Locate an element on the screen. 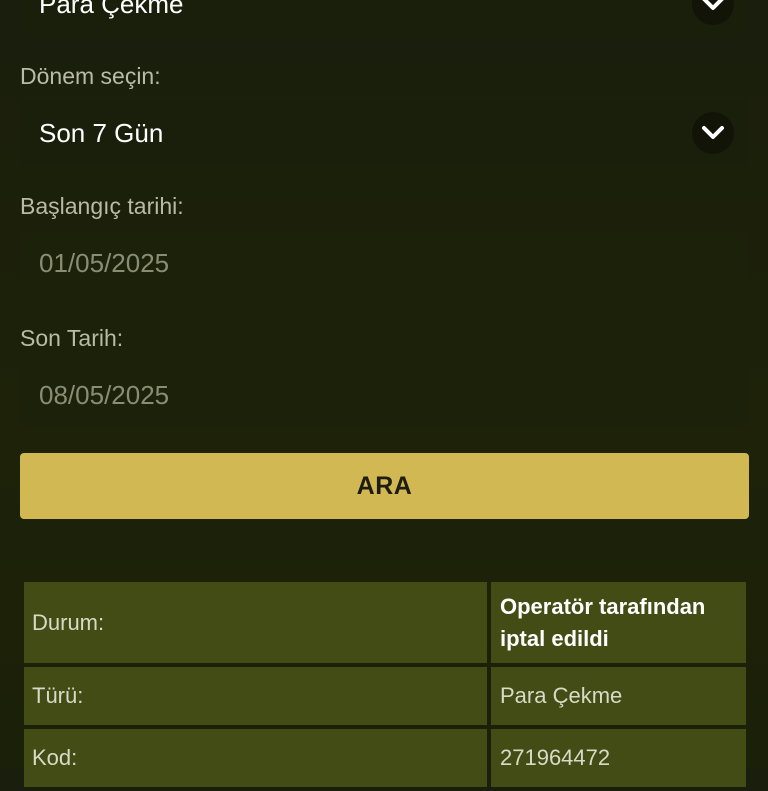 This screenshot has width=768, height=791. status-key: Durum: is located at coordinates (255, 622).